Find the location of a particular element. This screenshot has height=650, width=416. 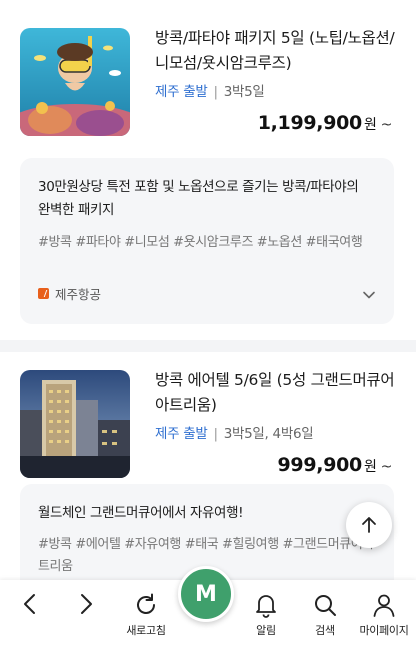

product-price: 1,199,900 원 ~ is located at coordinates (325, 123).